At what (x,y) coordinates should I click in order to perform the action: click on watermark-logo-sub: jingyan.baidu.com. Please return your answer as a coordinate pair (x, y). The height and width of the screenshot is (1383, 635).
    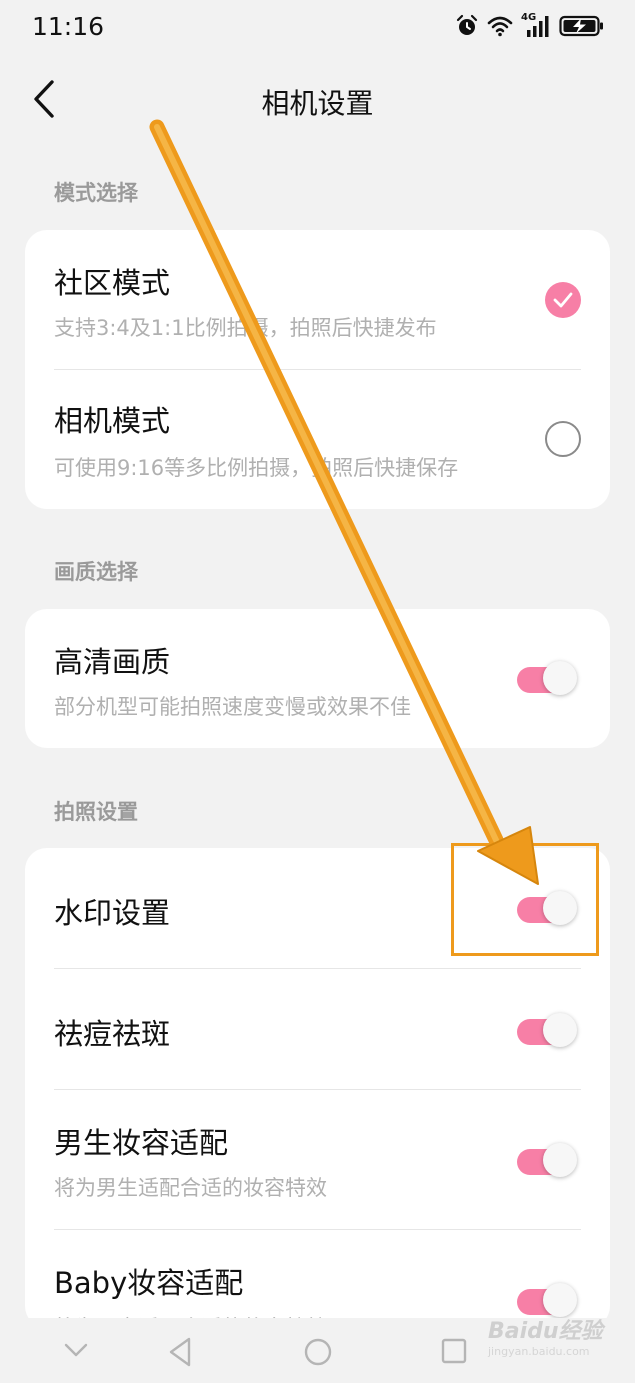
    Looking at the image, I should click on (539, 1351).